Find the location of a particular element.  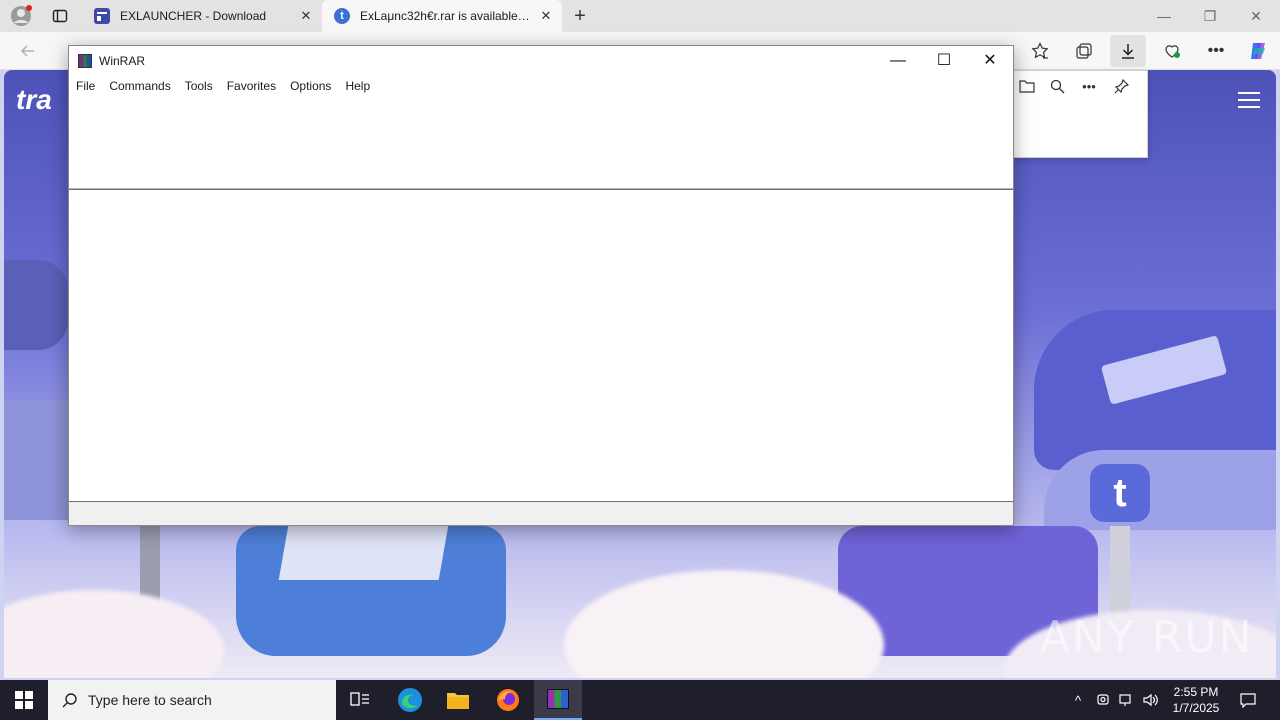

clock-date: 1/7/2025 is located at coordinates (1196, 708).